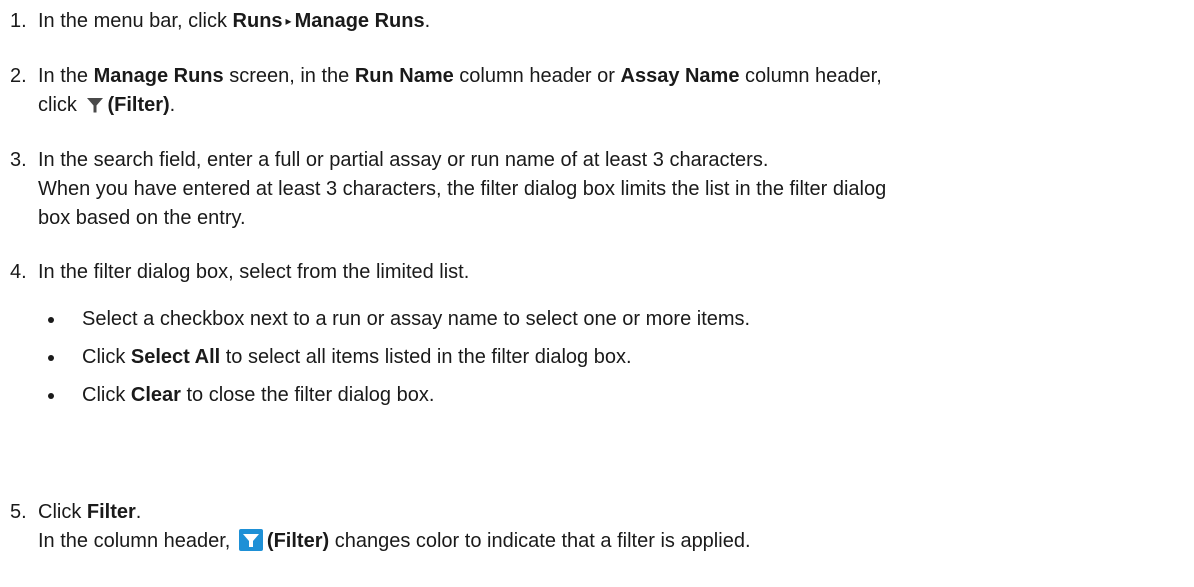 Image resolution: width=1194 pixels, height=587 pixels. Describe the element at coordinates (18, 272) in the screenshot. I see `step-number: 4.` at that location.